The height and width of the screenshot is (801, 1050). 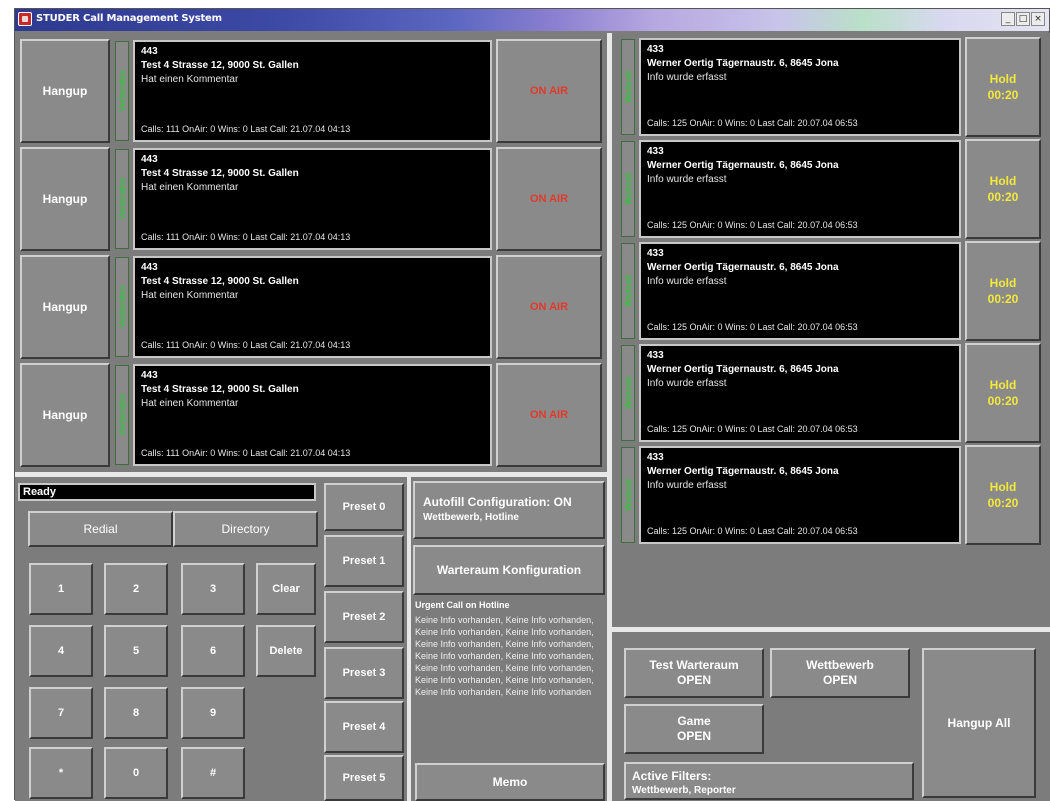 I want to click on game-button: Game OPEN, so click(x=694, y=729).